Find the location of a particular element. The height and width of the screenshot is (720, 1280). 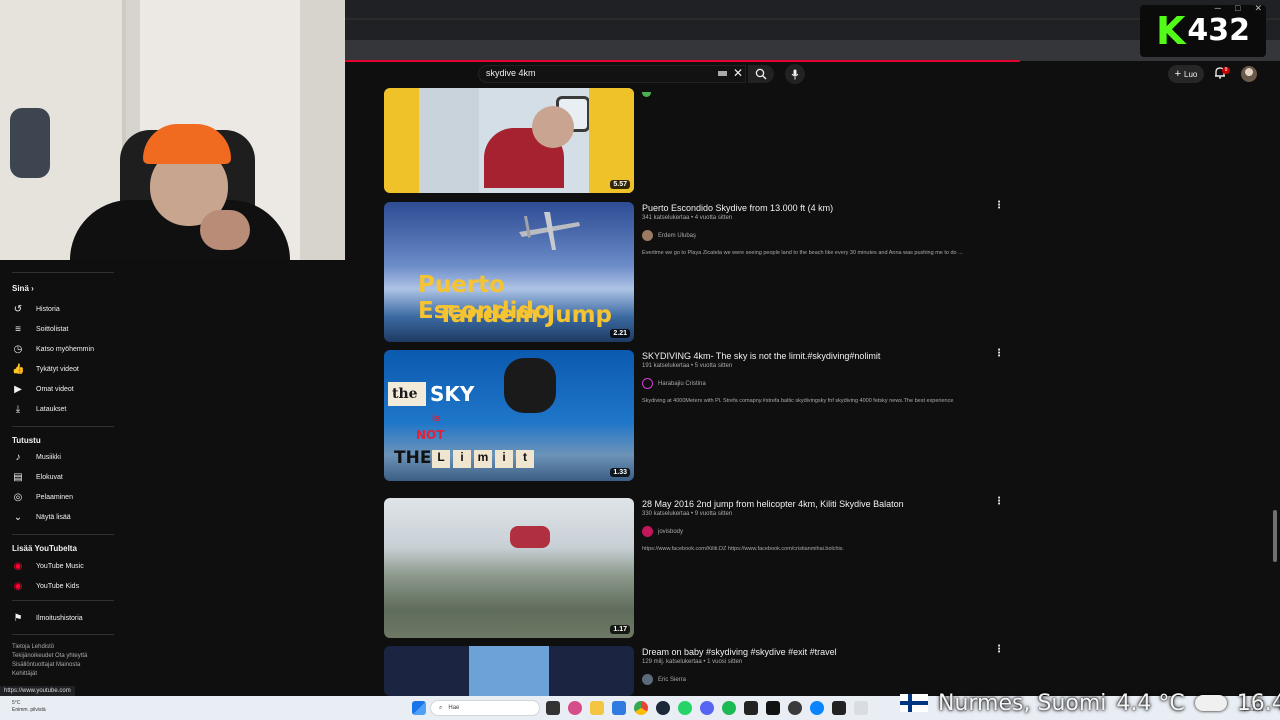

video-duration: 1.33 is located at coordinates (620, 472).